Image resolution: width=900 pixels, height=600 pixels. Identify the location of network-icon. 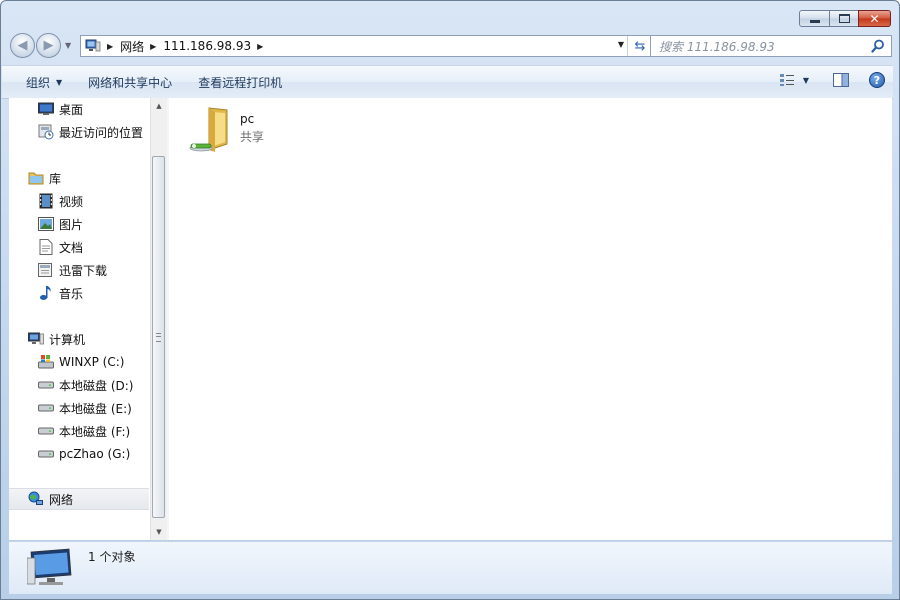
(93, 45).